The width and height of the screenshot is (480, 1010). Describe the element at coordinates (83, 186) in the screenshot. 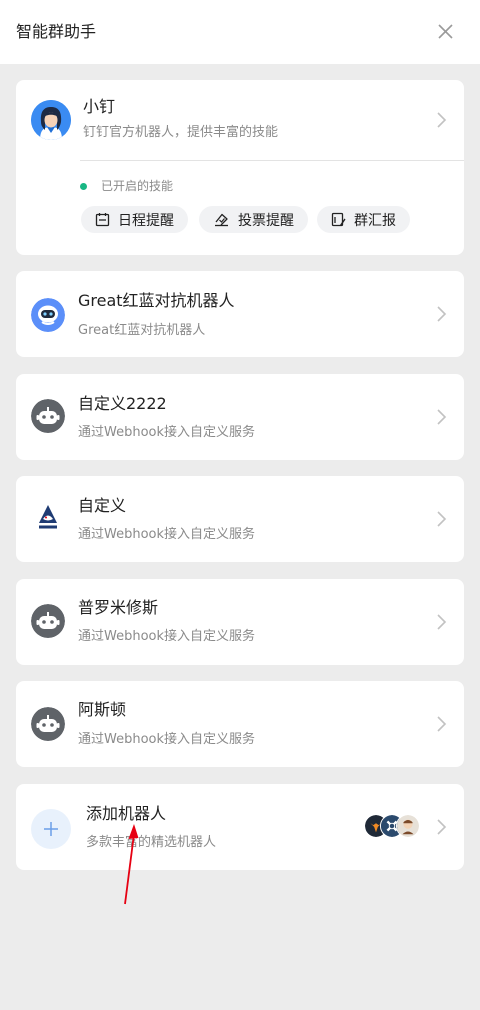

I see `status-dot-icon` at that location.